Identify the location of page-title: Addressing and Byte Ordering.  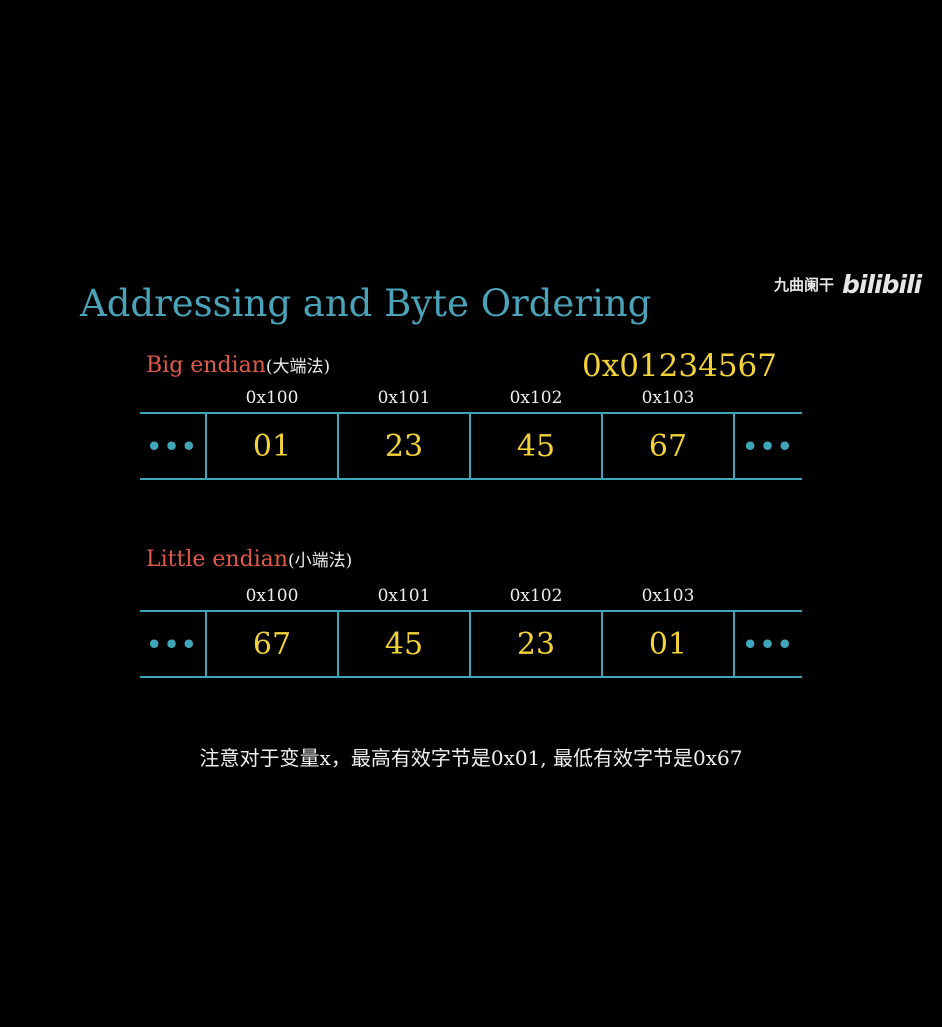
(366, 303).